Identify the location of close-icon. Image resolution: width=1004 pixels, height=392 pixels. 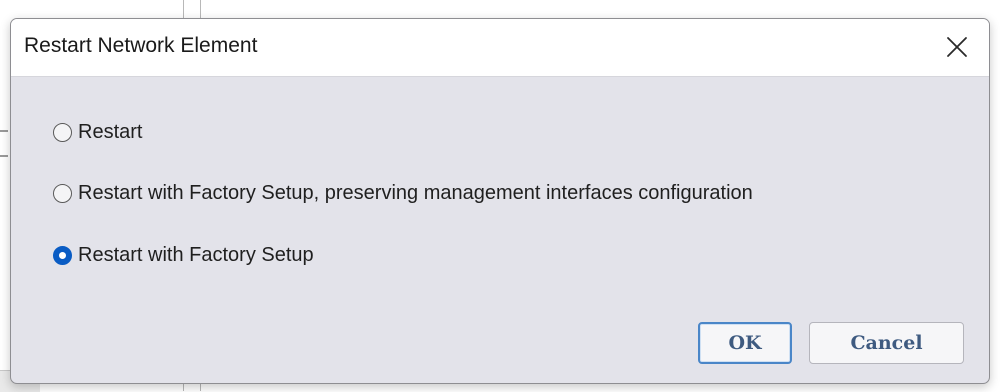
(957, 47).